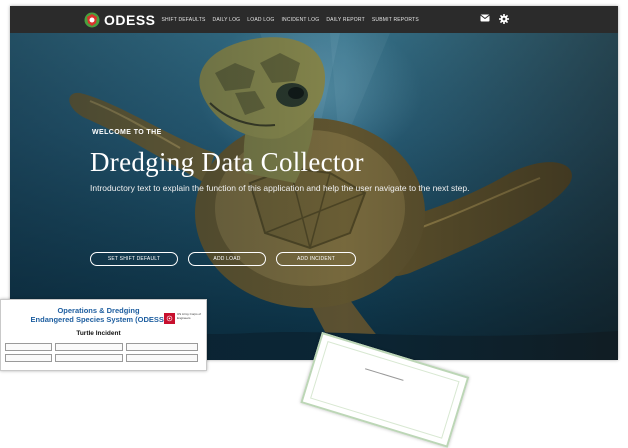  I want to click on usace-logo-icon: ☉, so click(169, 318).